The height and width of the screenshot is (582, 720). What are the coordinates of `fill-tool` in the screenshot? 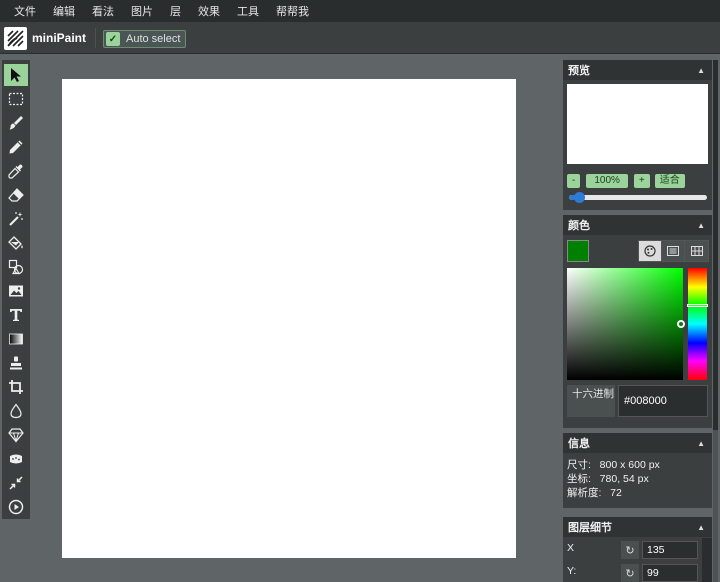 It's located at (16, 243).